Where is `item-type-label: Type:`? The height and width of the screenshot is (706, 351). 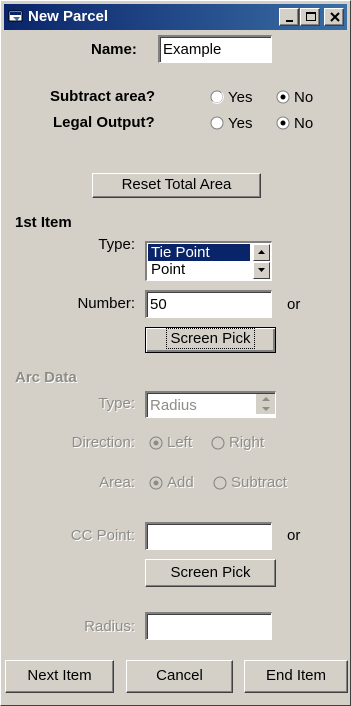
item-type-label: Type: is located at coordinates (116, 244).